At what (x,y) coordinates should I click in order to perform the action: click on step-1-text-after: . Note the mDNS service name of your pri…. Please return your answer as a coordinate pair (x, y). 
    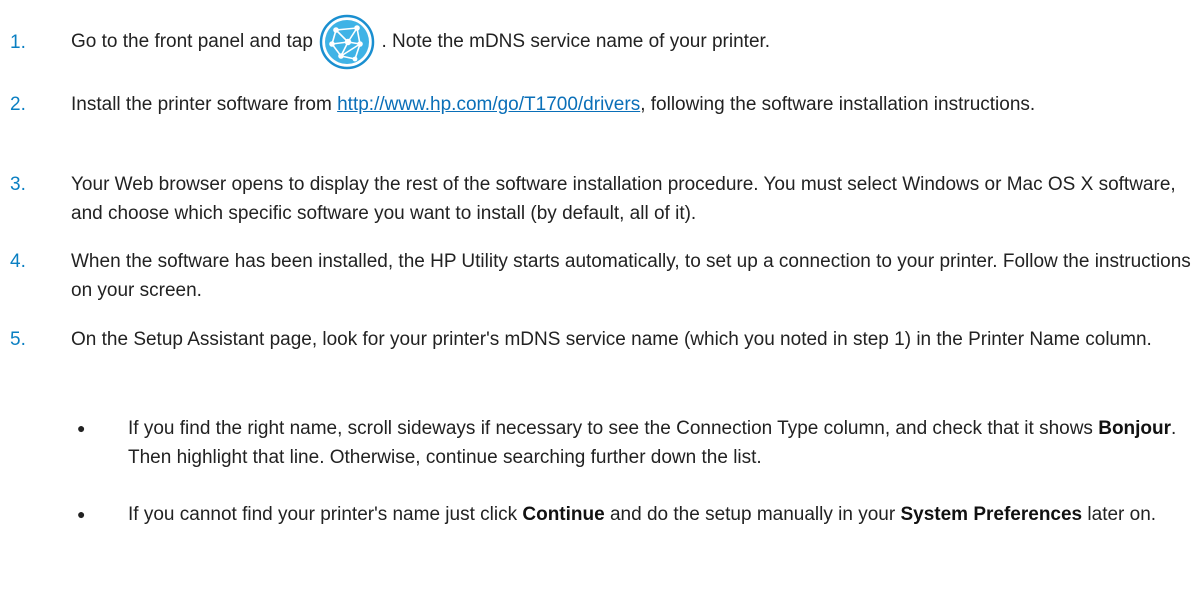
    Looking at the image, I should click on (576, 42).